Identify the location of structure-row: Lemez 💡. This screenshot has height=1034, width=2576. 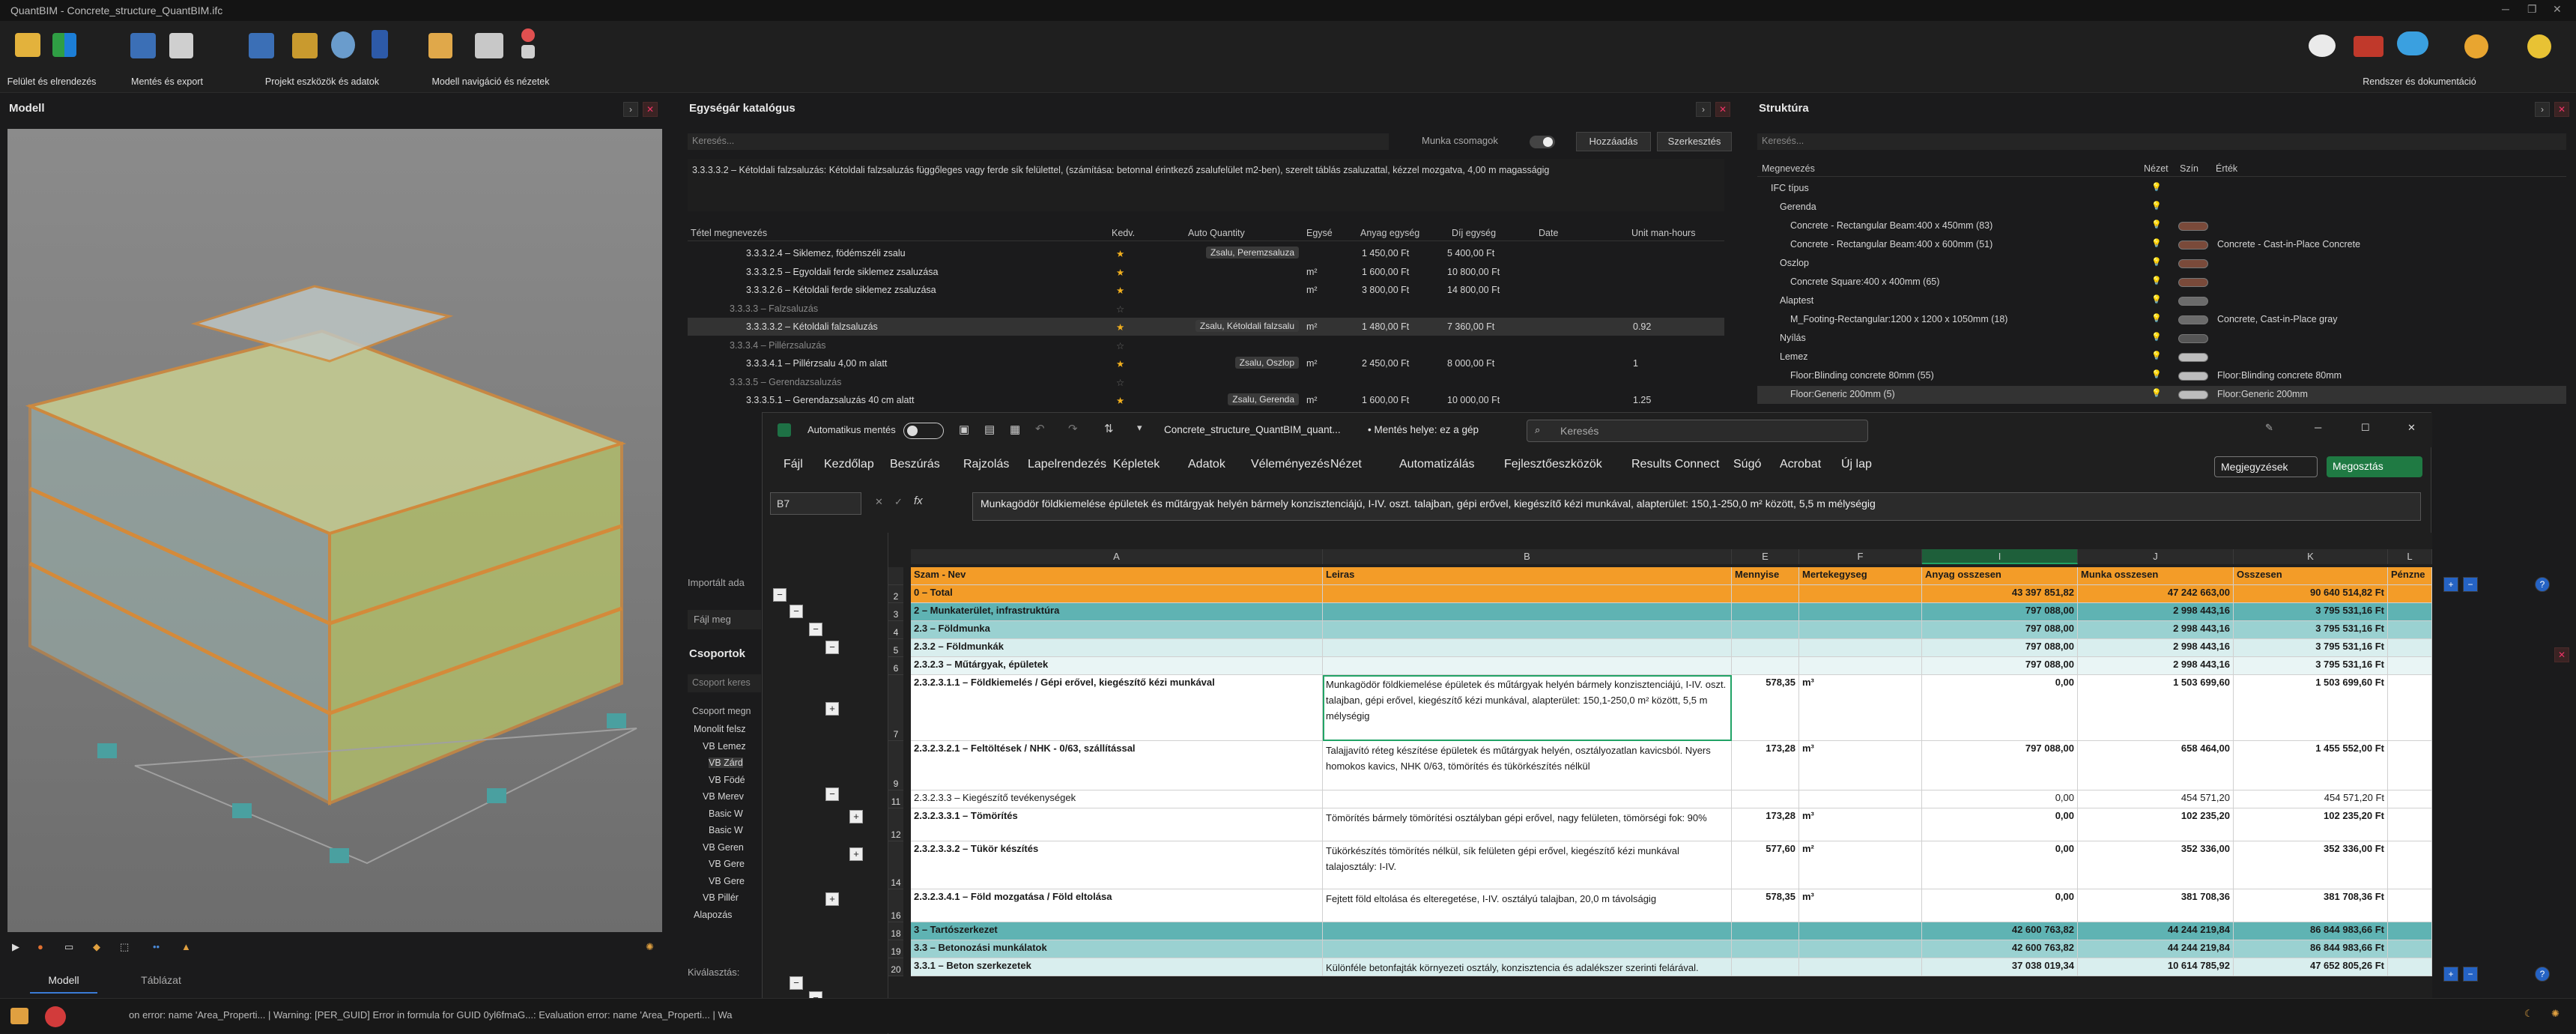
(2161, 357).